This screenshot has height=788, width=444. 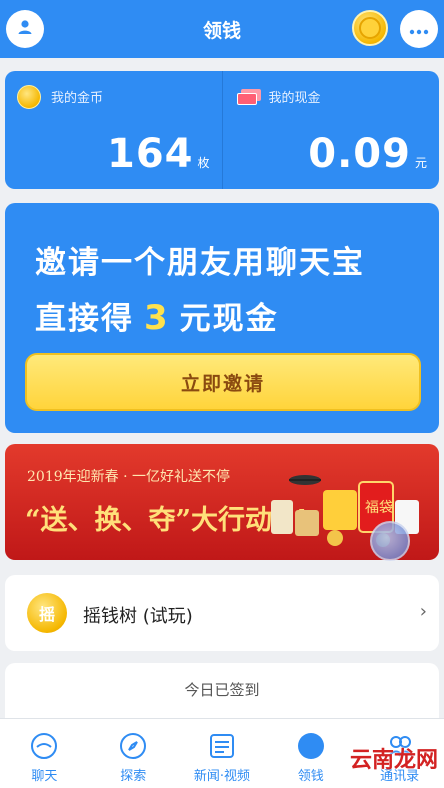 I want to click on nav-label-money: 领钱, so click(x=310, y=776).